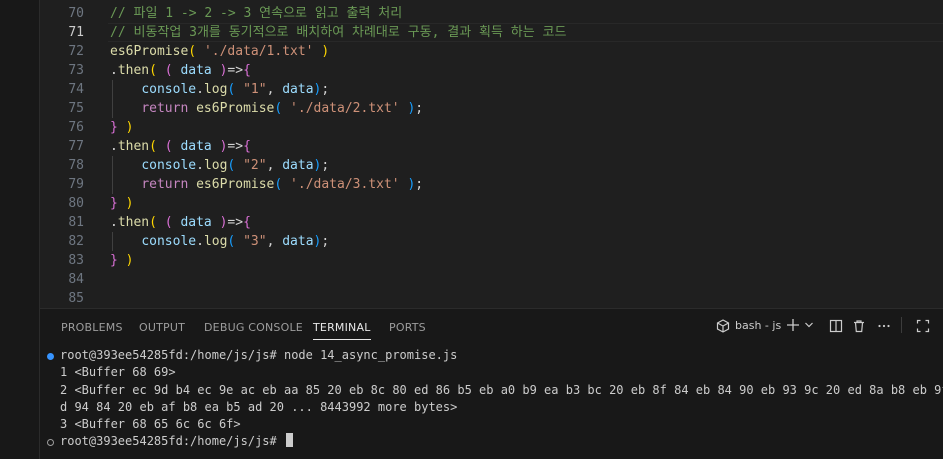  What do you see at coordinates (491, 165) in the screenshot?
I see `code-line: 78 console.log( "2", data);` at bounding box center [491, 165].